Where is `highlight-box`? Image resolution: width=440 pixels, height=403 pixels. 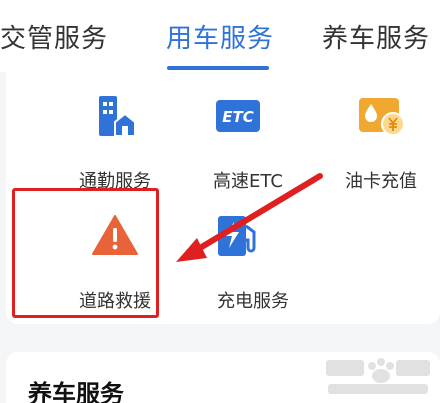 highlight-box is located at coordinates (85, 253).